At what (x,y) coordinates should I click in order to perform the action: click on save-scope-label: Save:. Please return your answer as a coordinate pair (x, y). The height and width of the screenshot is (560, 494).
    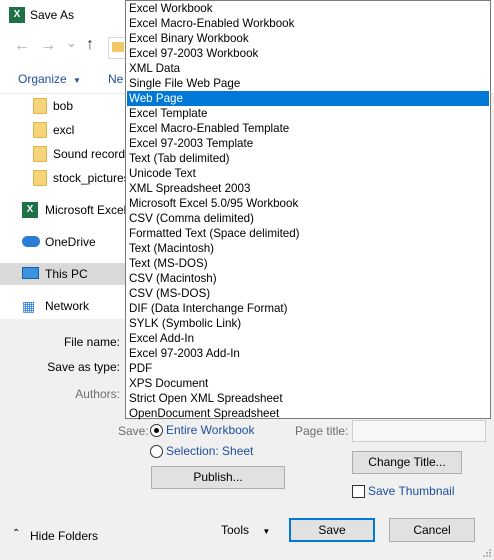
    Looking at the image, I should click on (133, 431).